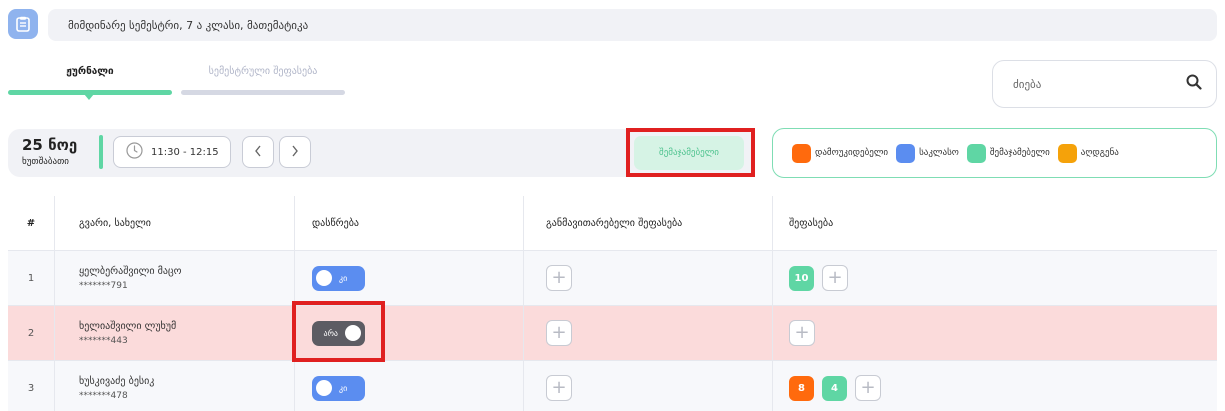 The image size is (1225, 411). I want to click on chevron-left-icon, so click(258, 152).